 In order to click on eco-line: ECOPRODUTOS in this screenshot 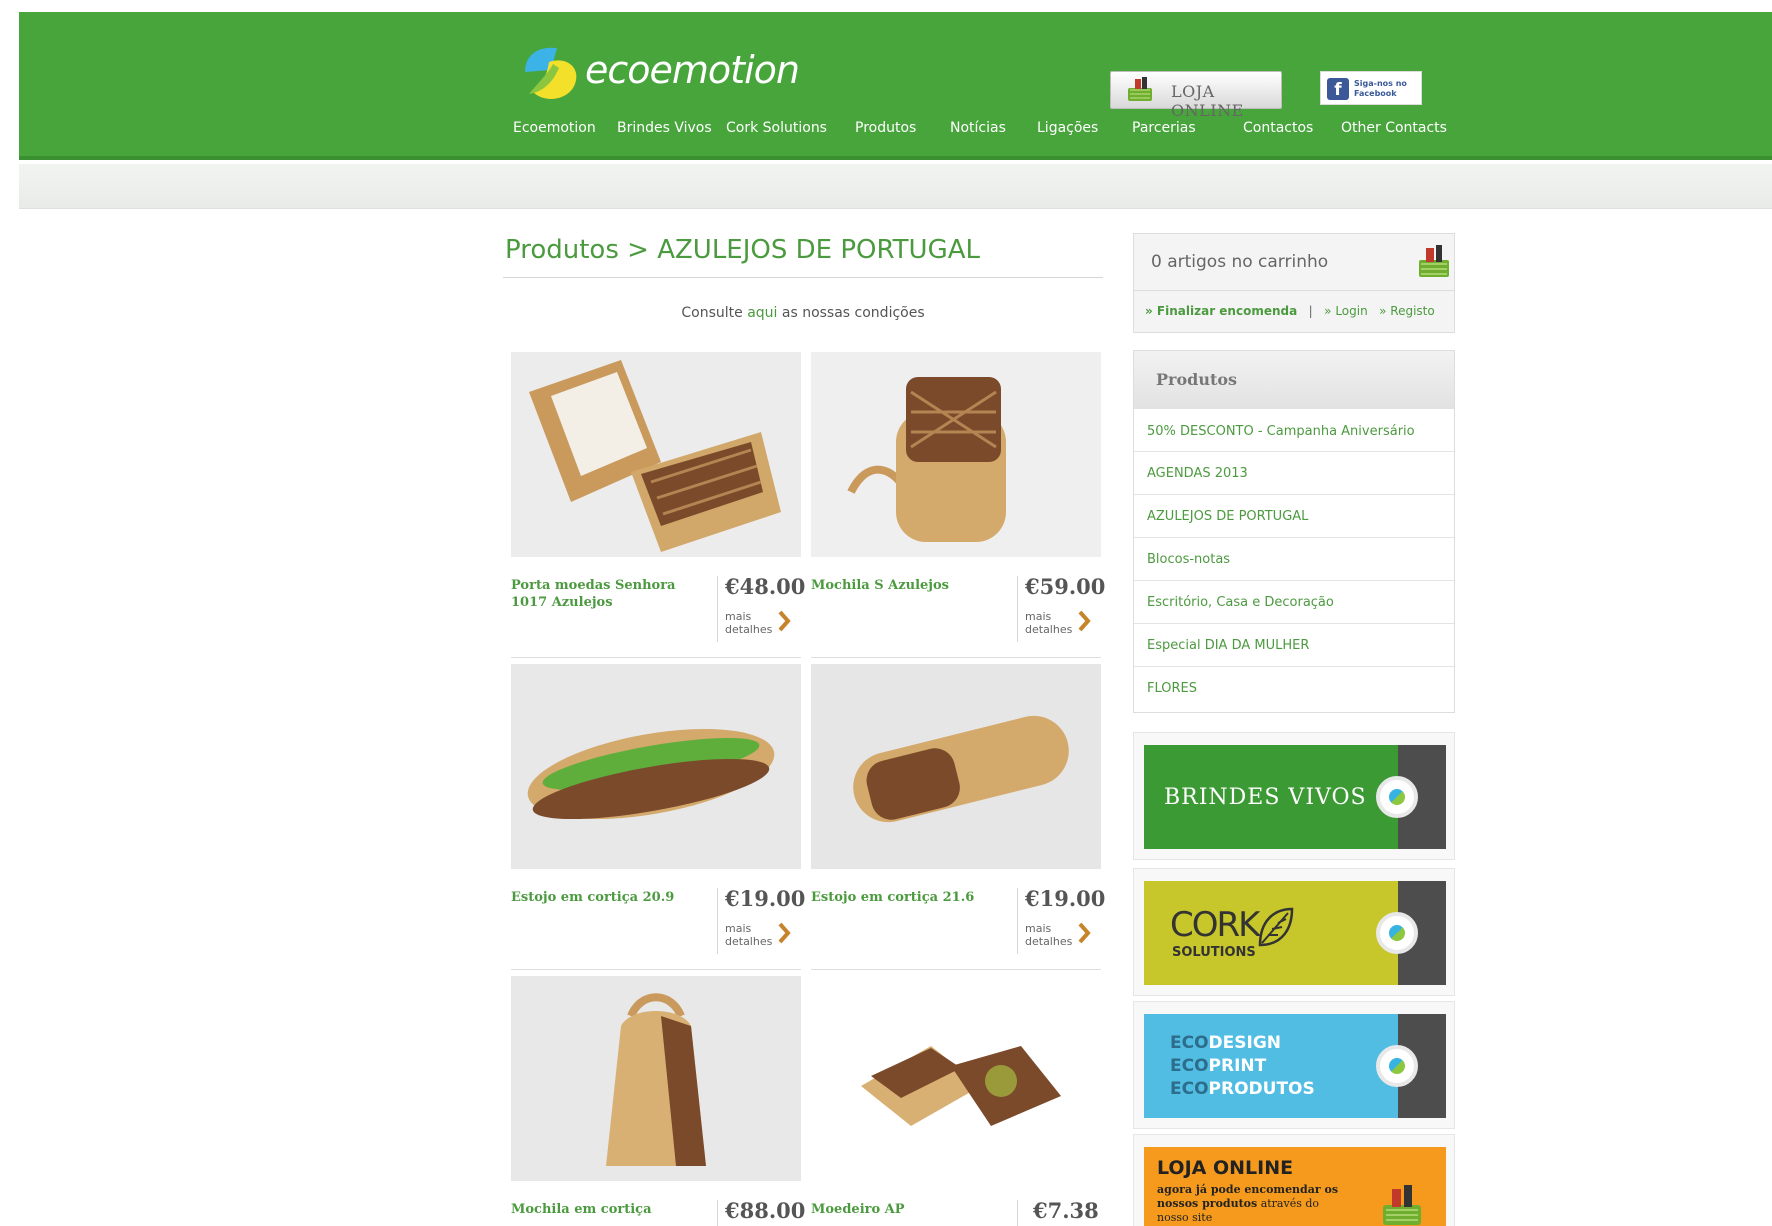, I will do `click(1242, 1089)`.